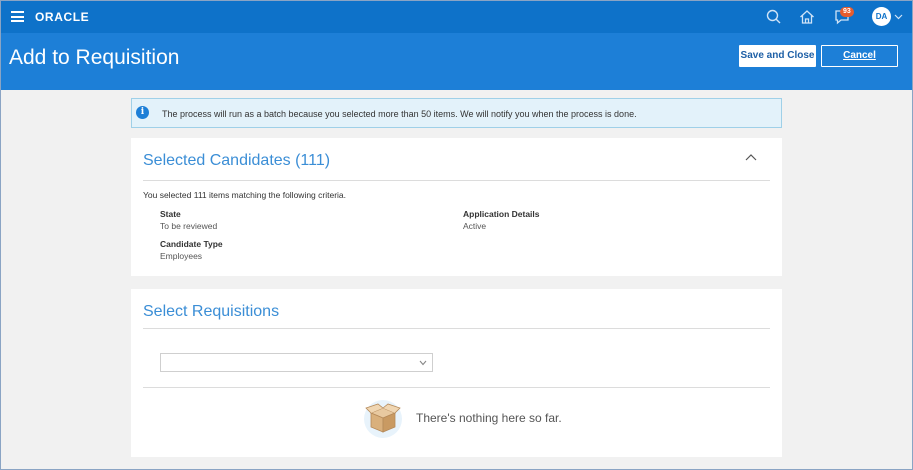 This screenshot has width=913, height=470. What do you see at coordinates (847, 12) in the screenshot?
I see `notification-badge: 93` at bounding box center [847, 12].